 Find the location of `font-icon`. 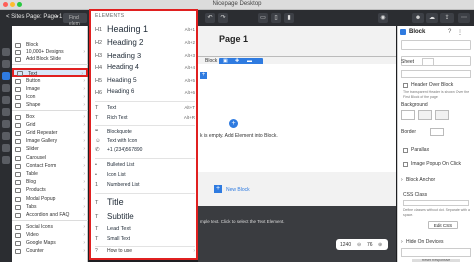

font-icon is located at coordinates (6, 88).